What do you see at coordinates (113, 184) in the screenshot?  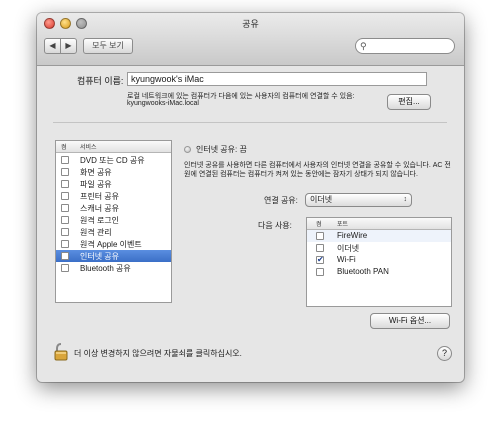 I see `service-row-file-sharing: 파일 공유` at bounding box center [113, 184].